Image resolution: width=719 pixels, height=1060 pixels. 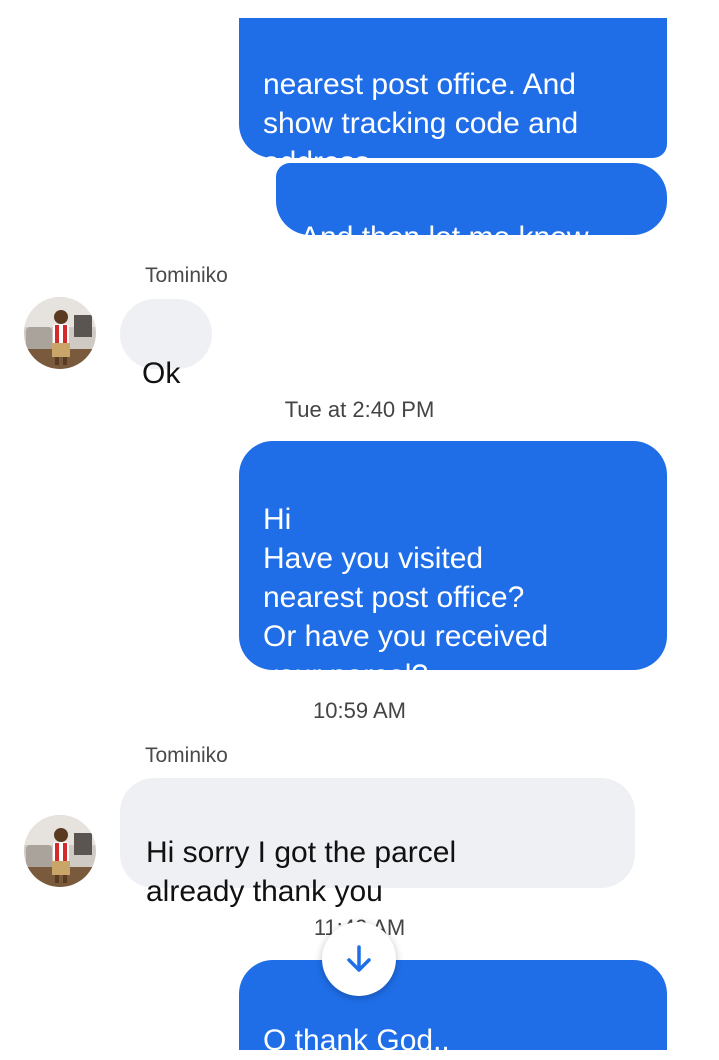 I want to click on incoming-message: Ok, so click(x=166, y=344).